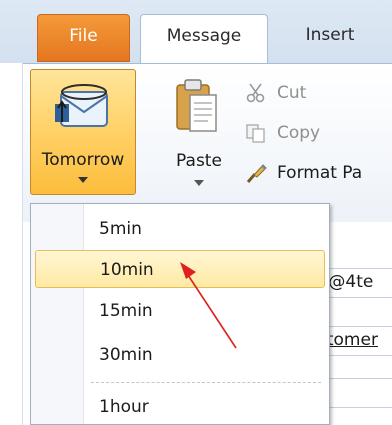  I want to click on menu-item-label: 15min, so click(126, 311).